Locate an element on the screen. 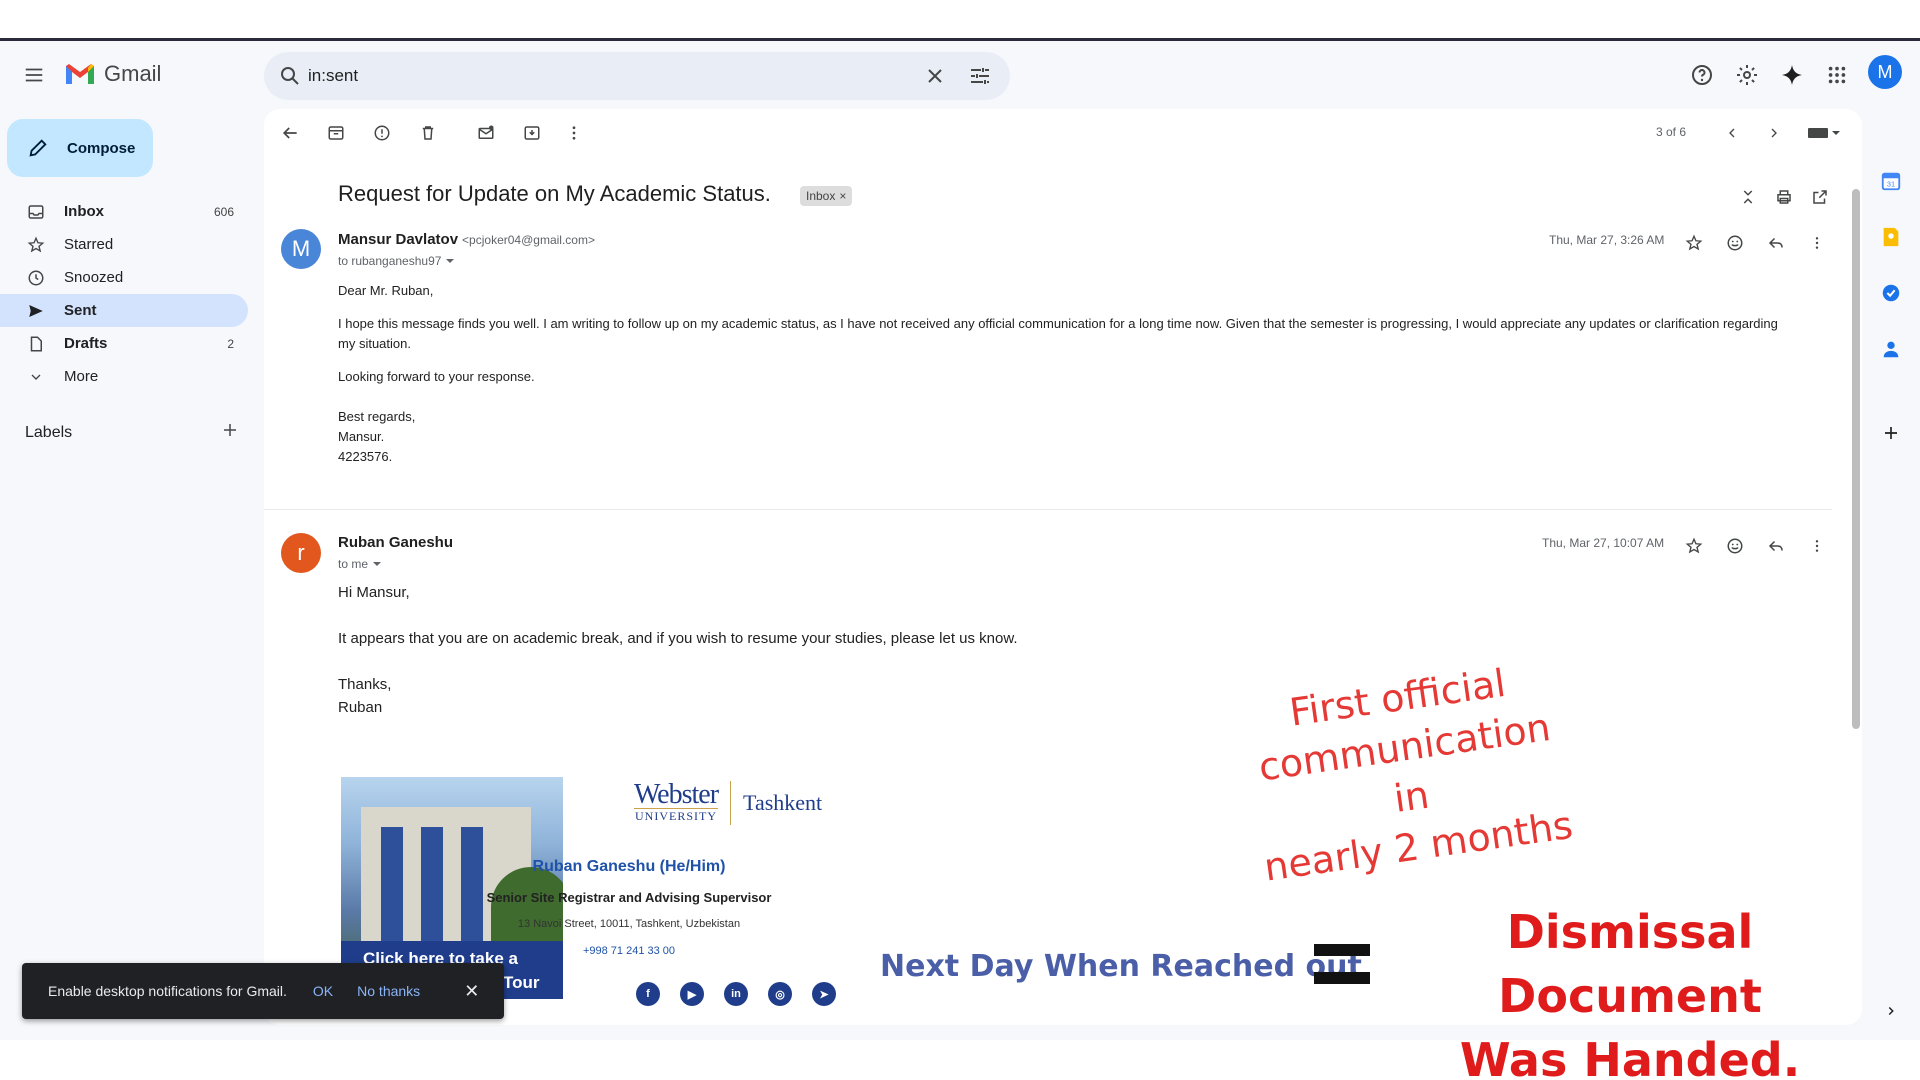  open-new-window-icon is located at coordinates (1820, 197).